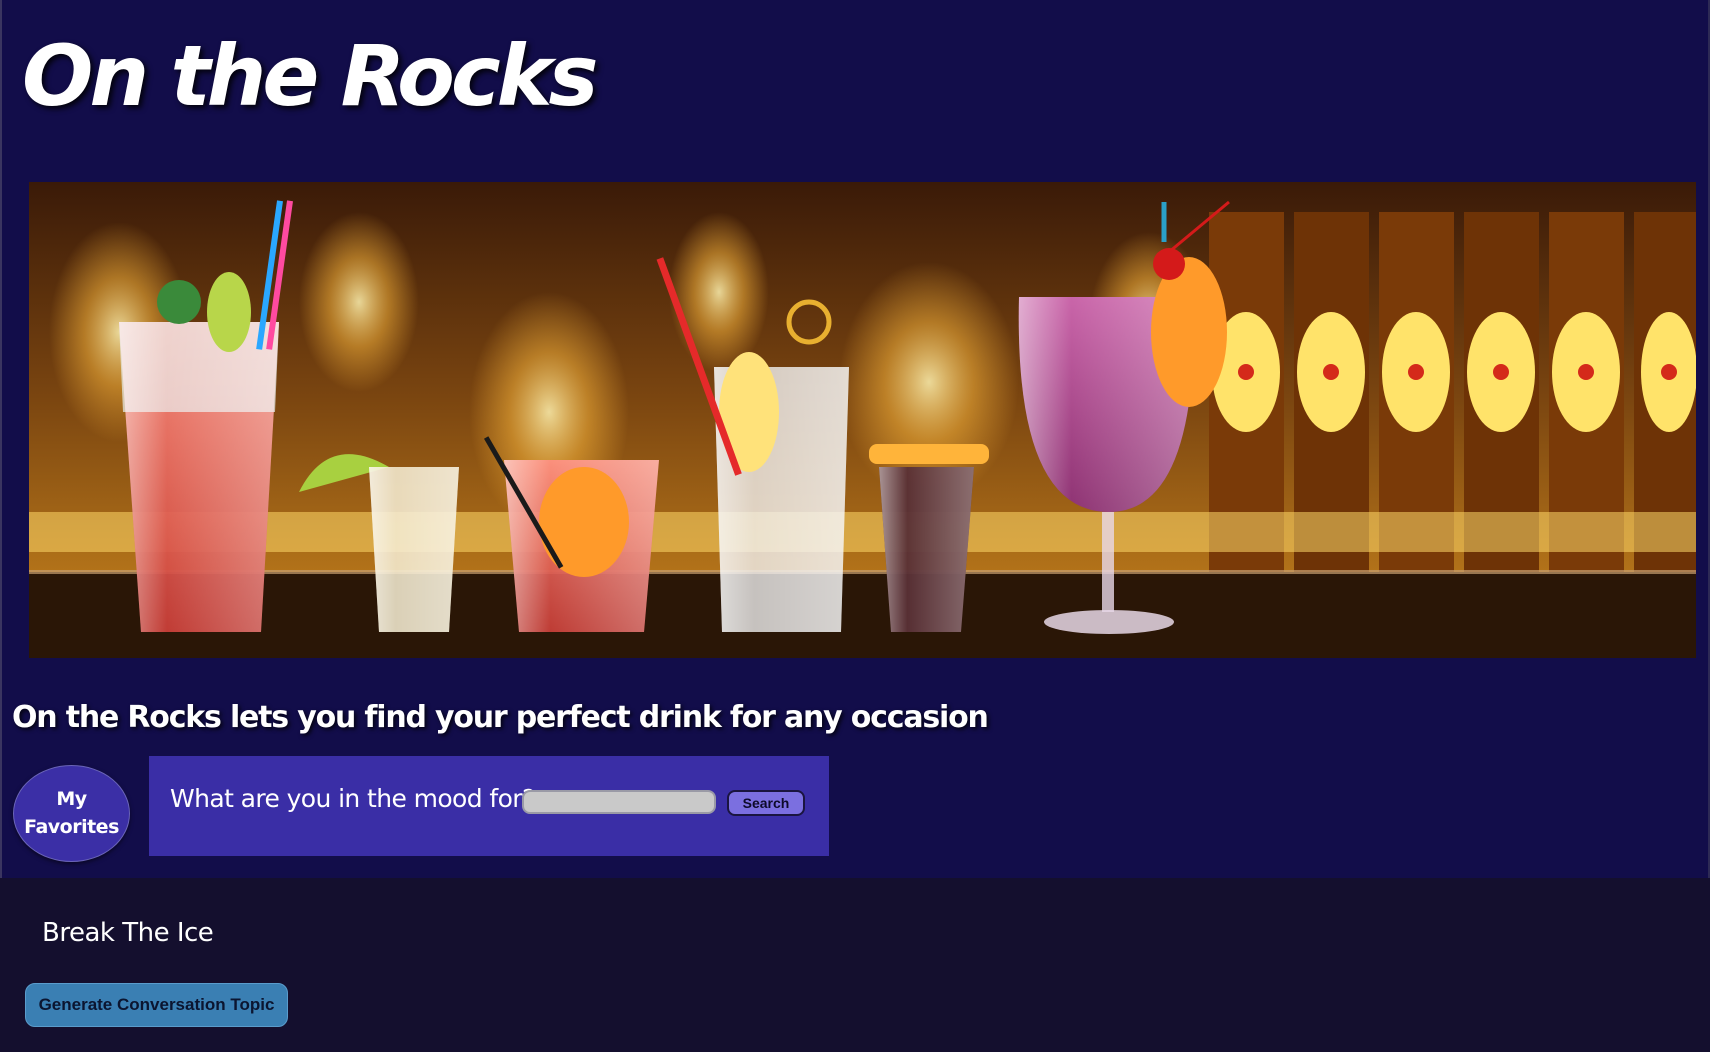  What do you see at coordinates (156, 1005) in the screenshot?
I see `generate-conversation-topic-button: Generate Conversation Topic` at bounding box center [156, 1005].